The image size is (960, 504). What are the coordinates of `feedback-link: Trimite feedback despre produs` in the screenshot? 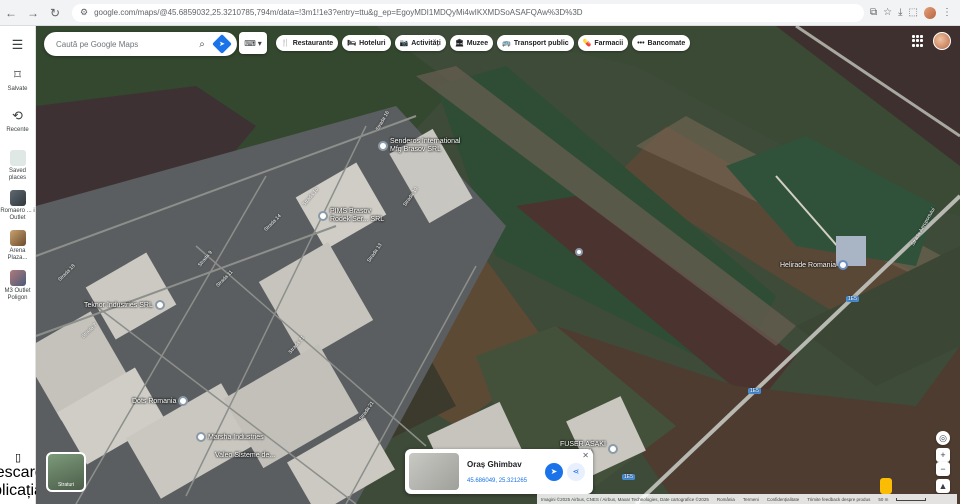 It's located at (838, 499).